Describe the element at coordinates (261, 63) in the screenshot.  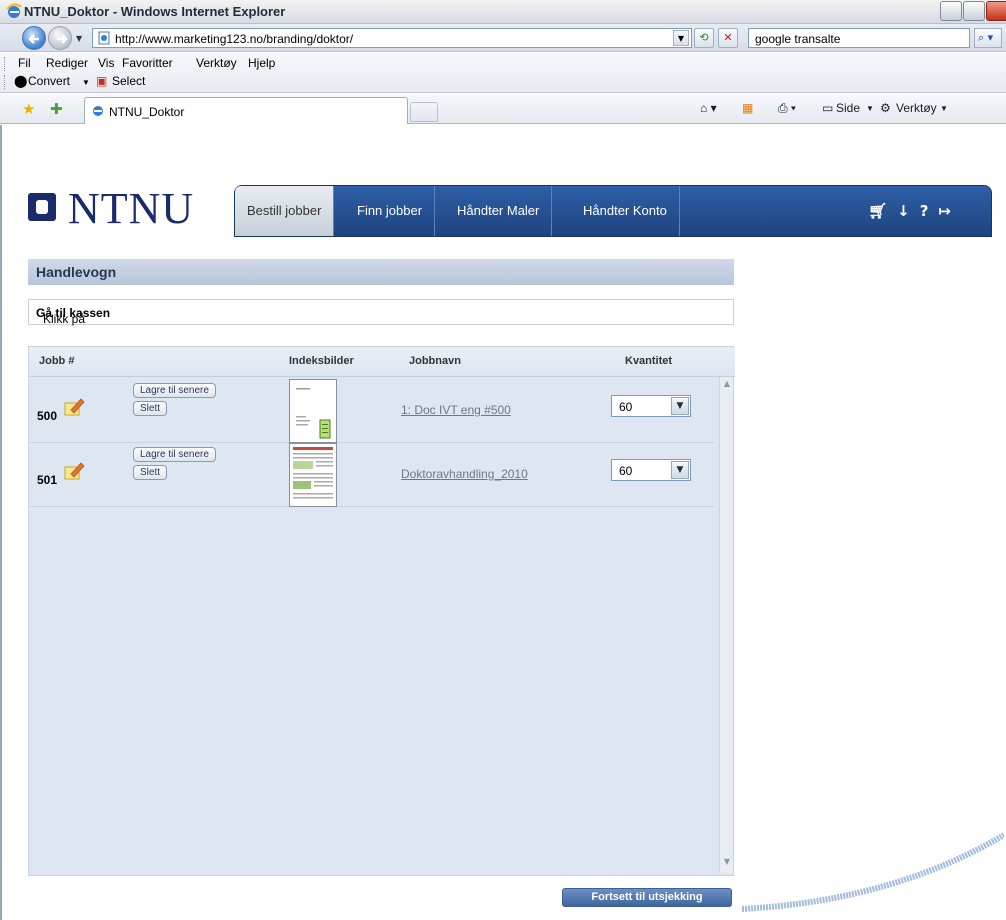
I see `menu-hjelp: Hjelp` at that location.